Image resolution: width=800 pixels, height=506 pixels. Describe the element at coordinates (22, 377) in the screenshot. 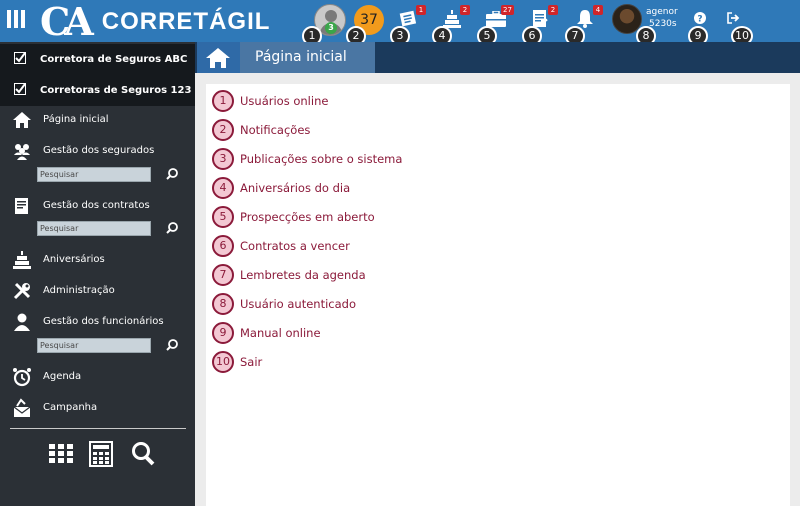

I see `alarm-clock-icon` at that location.